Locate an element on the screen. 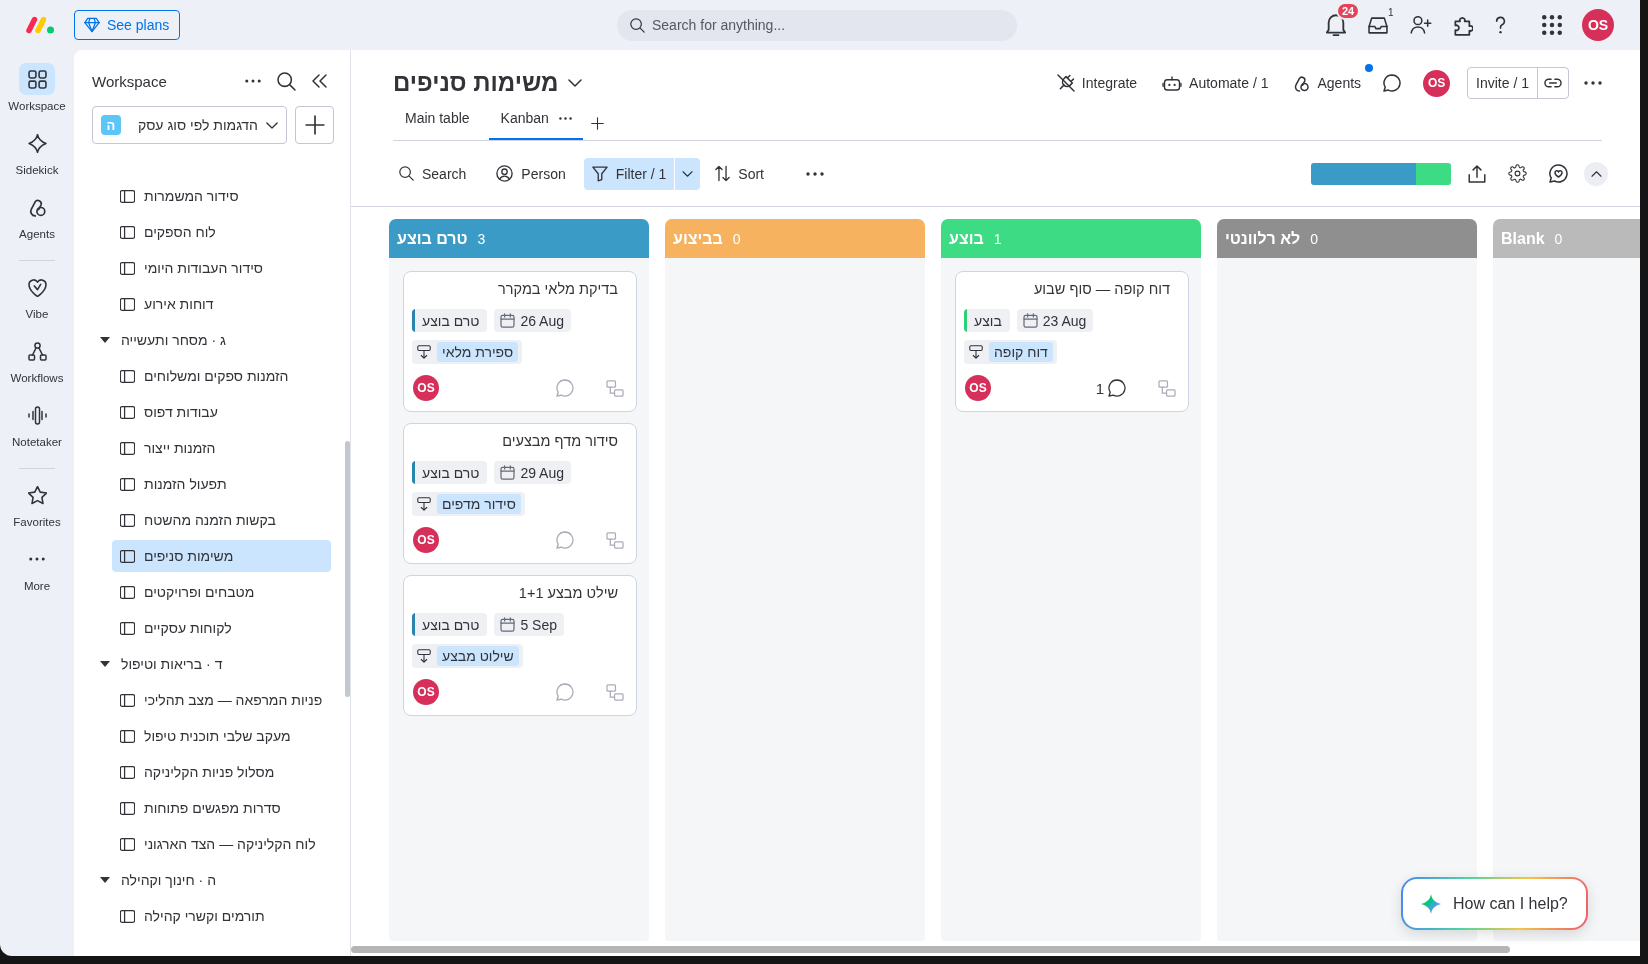 This screenshot has width=1648, height=964. column-title: טרם בוצע is located at coordinates (432, 238).